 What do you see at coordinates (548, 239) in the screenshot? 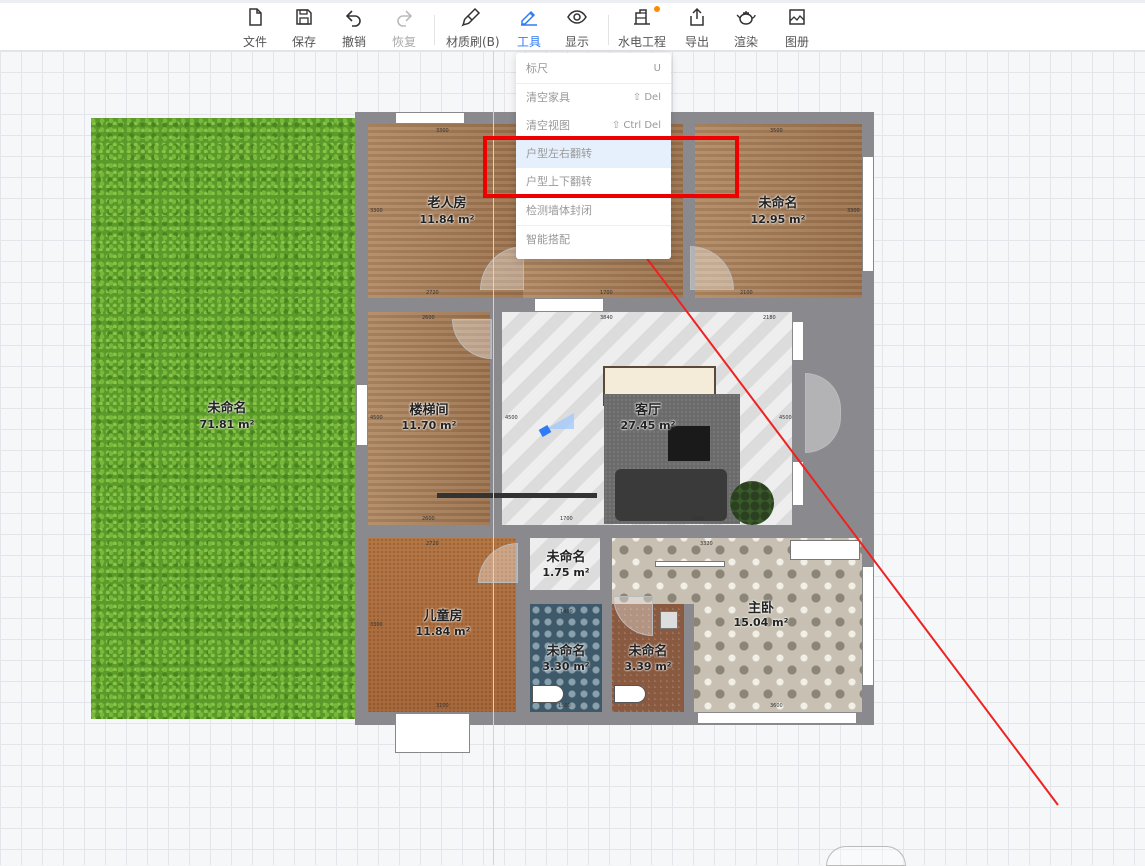
I see `menu-item-label: 智能搭配` at bounding box center [548, 239].